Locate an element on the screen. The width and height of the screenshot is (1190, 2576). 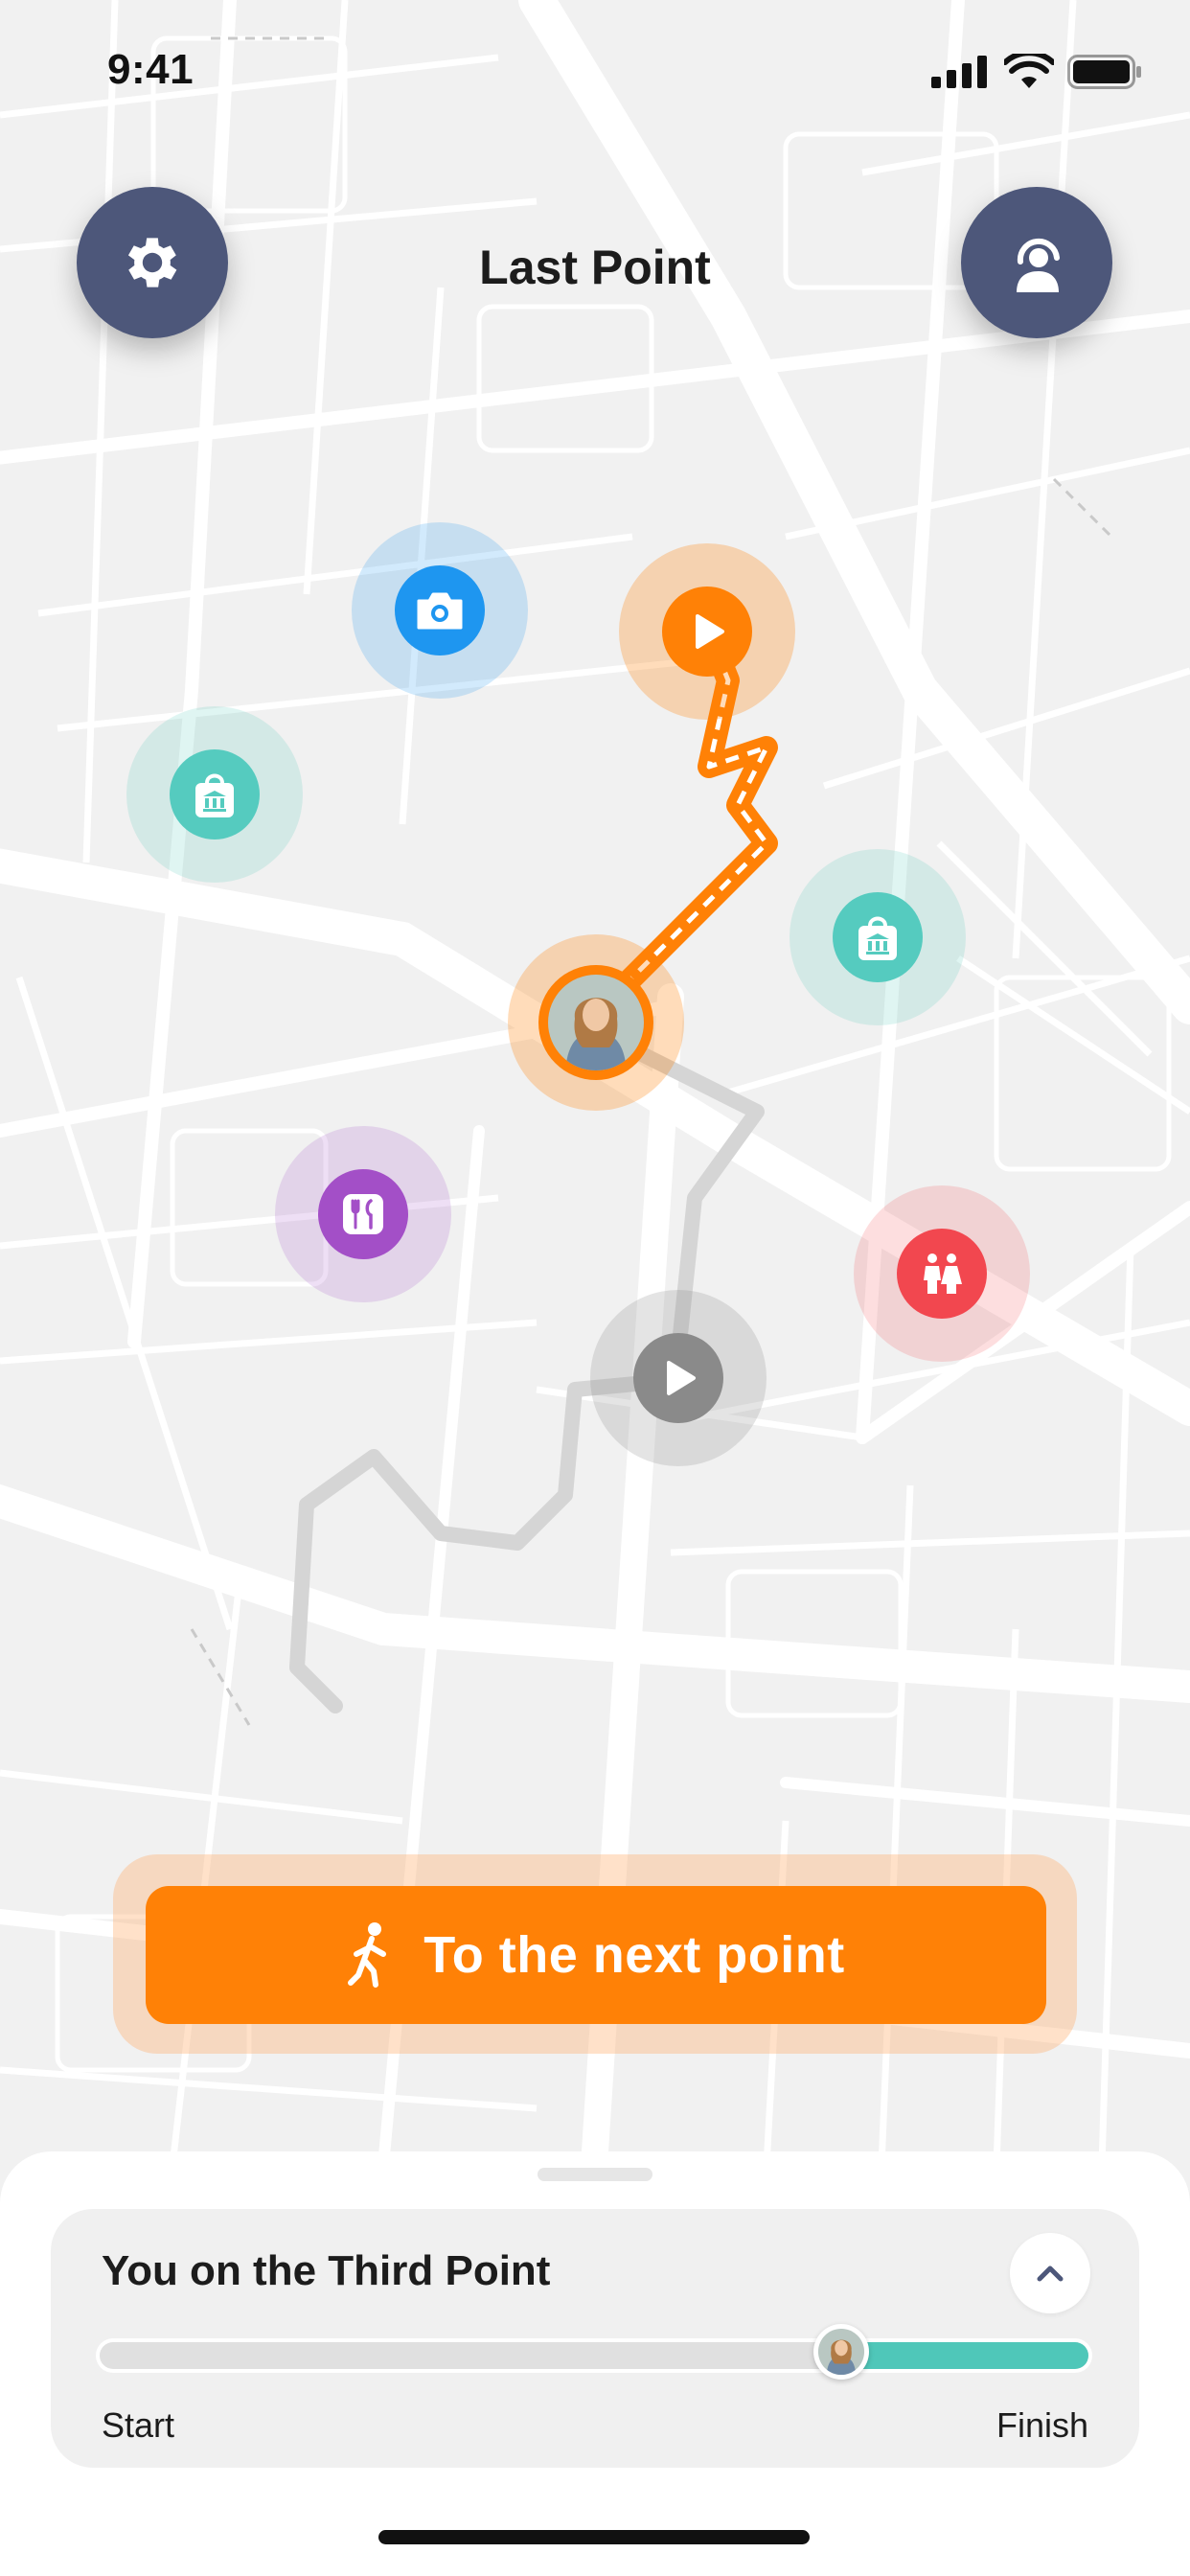
walking-person-icon is located at coordinates (367, 1955).